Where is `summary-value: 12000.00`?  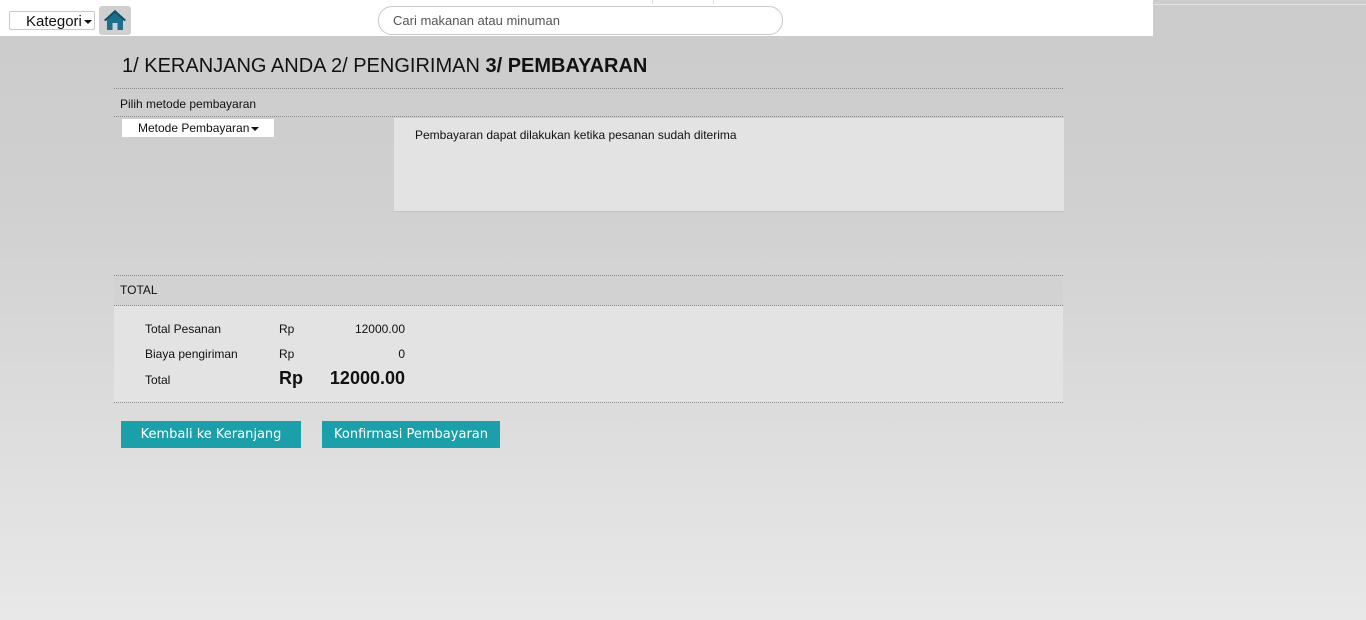 summary-value: 12000.00 is located at coordinates (379, 329).